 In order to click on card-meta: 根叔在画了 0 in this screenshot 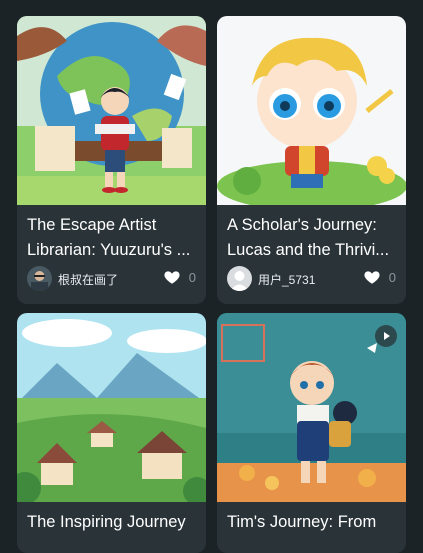, I will do `click(111, 279)`.